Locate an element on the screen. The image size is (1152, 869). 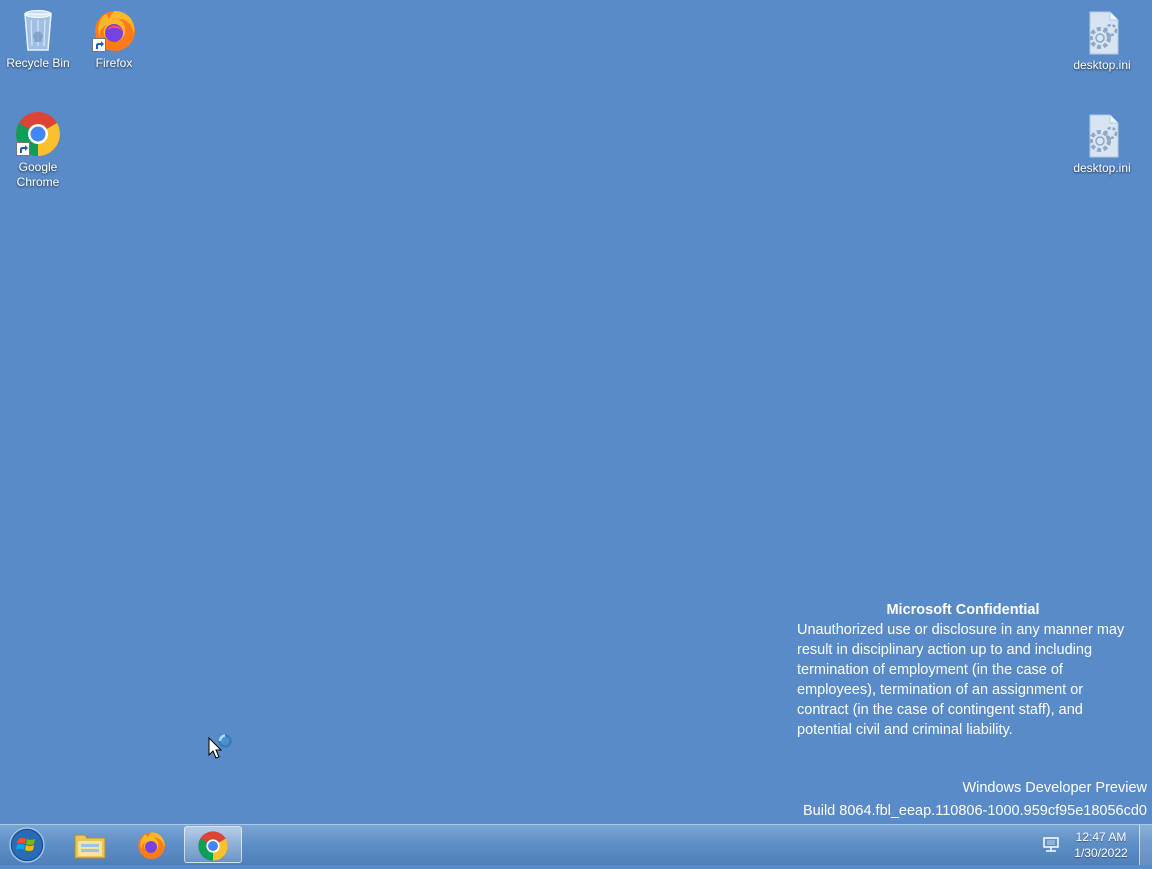
start-orb-icon is located at coordinates (27, 845).